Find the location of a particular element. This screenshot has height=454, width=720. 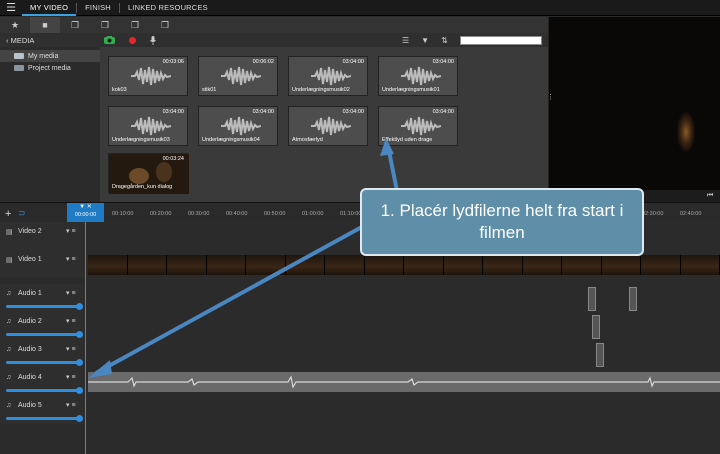

track-label: Audio 2 is located at coordinates (30, 321).